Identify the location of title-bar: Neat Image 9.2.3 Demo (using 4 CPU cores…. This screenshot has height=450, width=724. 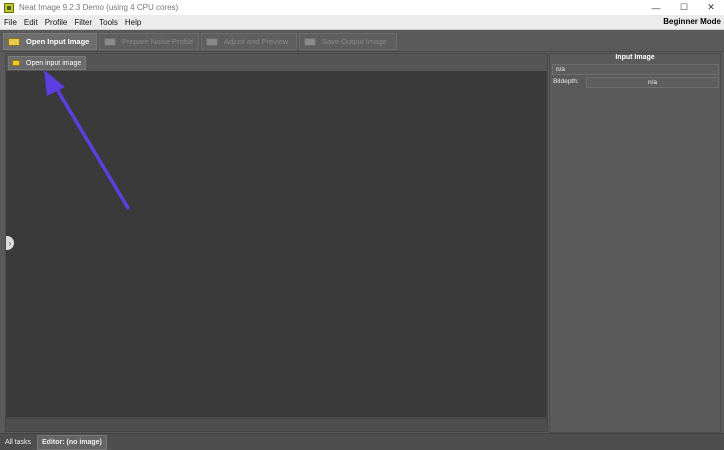
(362, 7).